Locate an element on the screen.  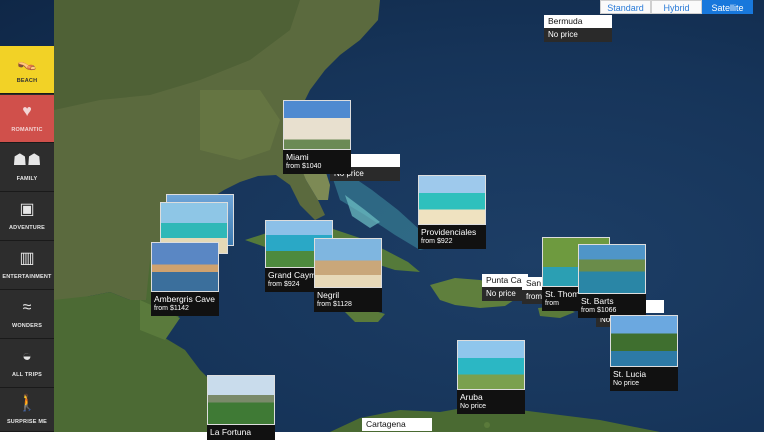
label-cartagena: Cartagena is located at coordinates (397, 424).